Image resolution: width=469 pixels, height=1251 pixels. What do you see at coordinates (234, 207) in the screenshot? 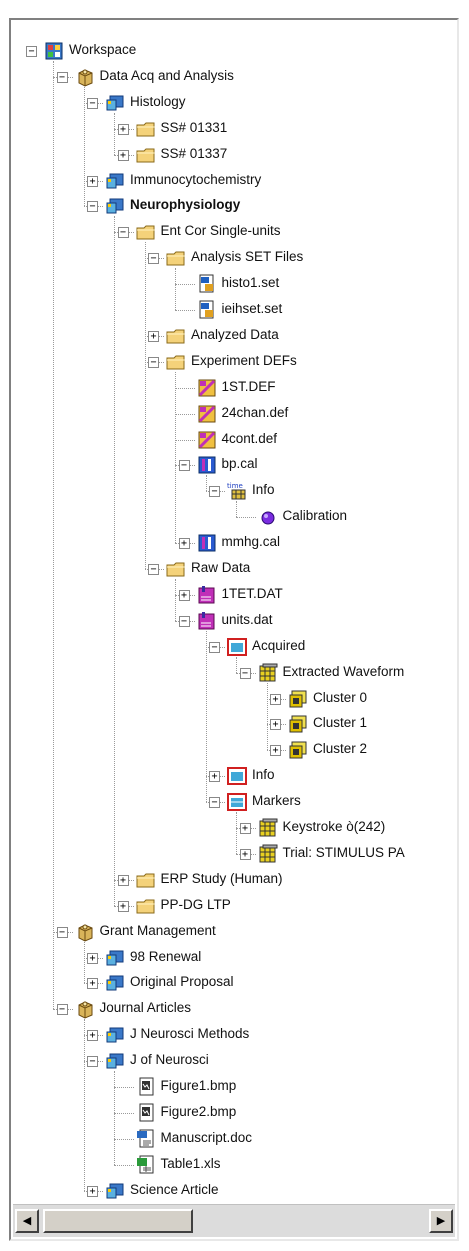
I see `tree-node: − Neurophysiology` at bounding box center [234, 207].